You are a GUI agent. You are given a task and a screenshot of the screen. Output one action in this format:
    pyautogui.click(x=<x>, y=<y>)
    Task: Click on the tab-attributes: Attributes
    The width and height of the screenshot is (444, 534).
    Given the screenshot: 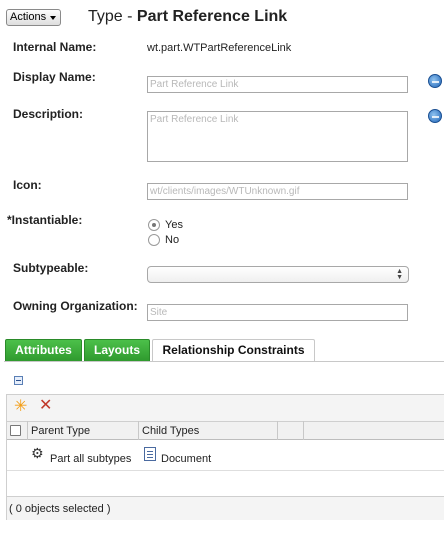 What is the action you would take?
    pyautogui.click(x=43, y=350)
    